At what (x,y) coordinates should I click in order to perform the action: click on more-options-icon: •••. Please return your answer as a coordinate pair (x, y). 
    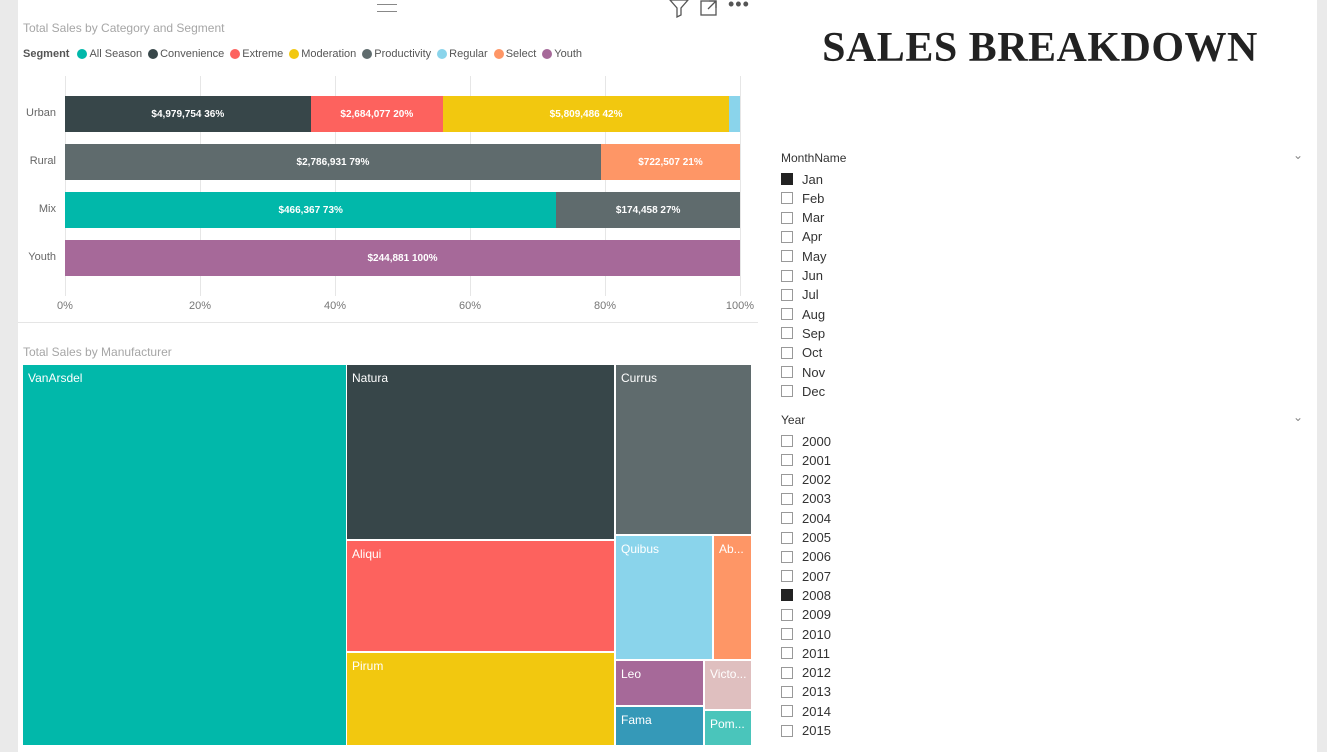
    Looking at the image, I should click on (739, 7).